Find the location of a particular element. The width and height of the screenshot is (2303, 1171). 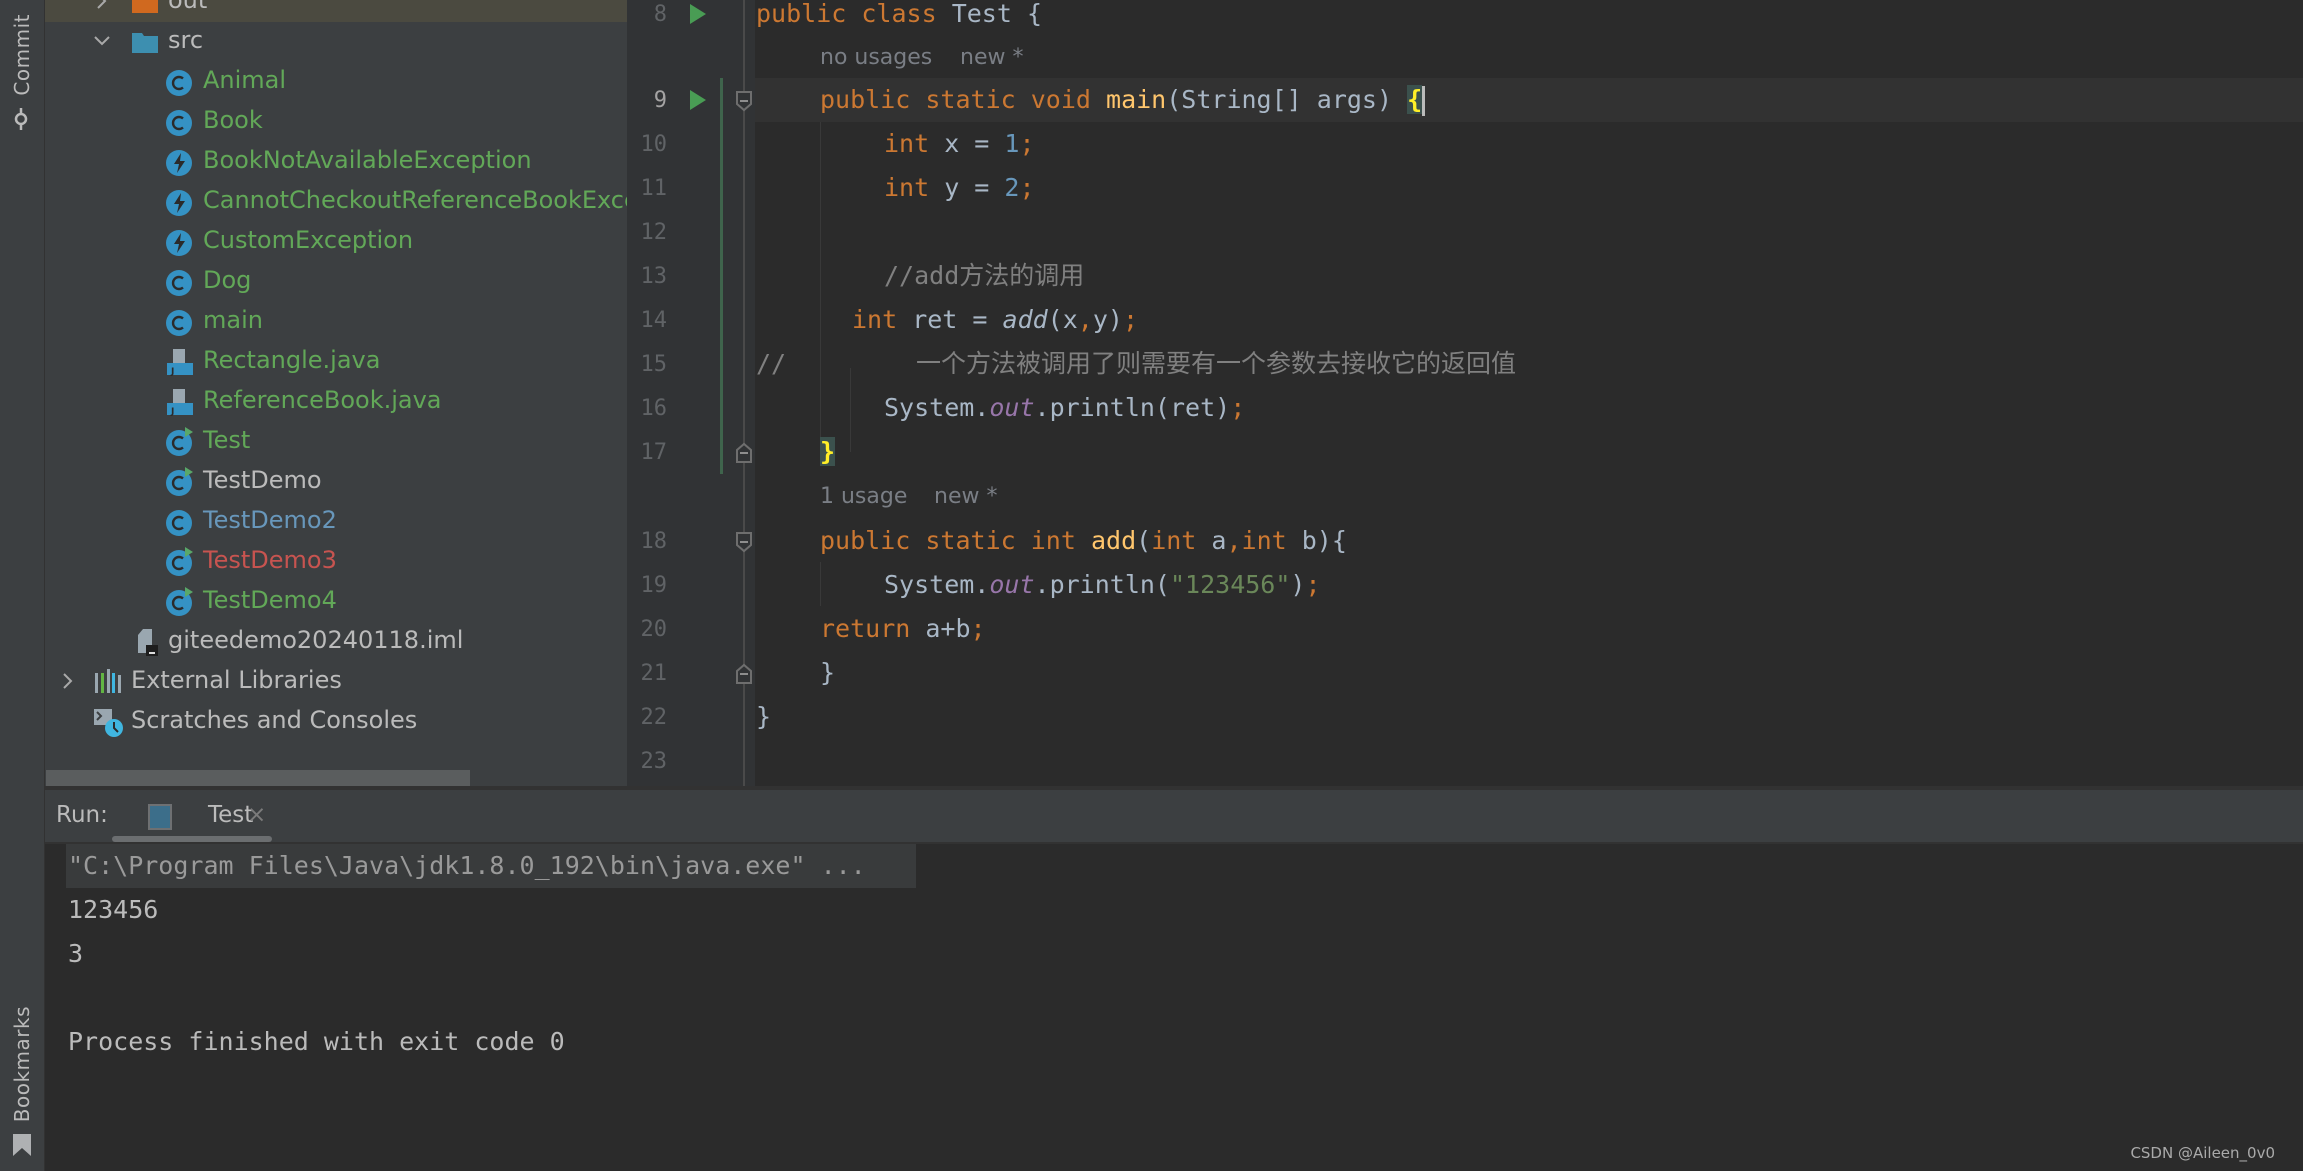

runnable-class-icon is located at coordinates (180, 482).